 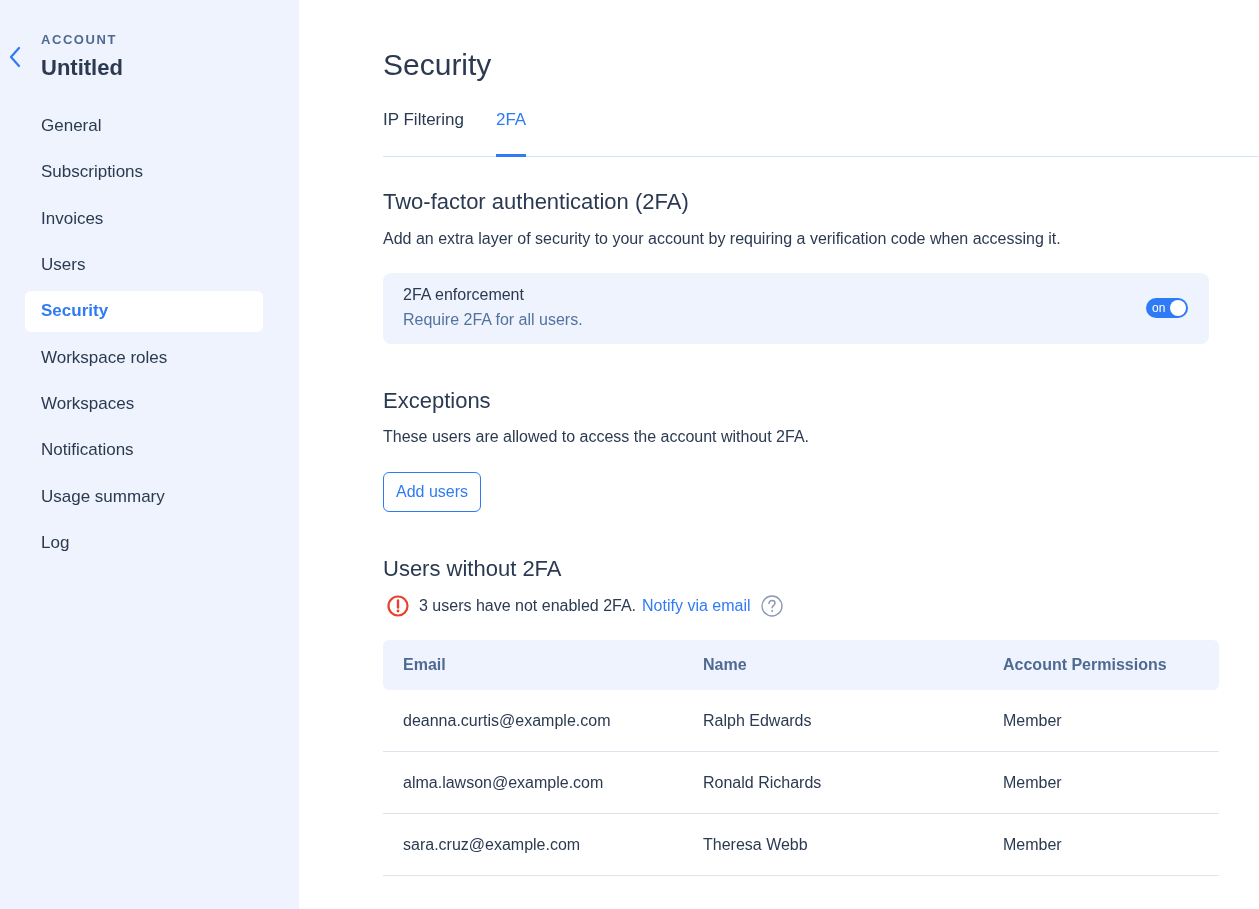 What do you see at coordinates (144, 450) in the screenshot?
I see `sidebar-item: Notifications` at bounding box center [144, 450].